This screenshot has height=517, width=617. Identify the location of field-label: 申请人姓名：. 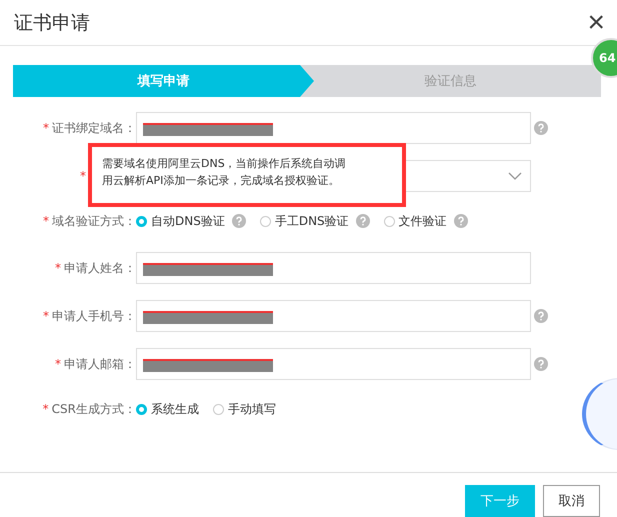
(100, 267).